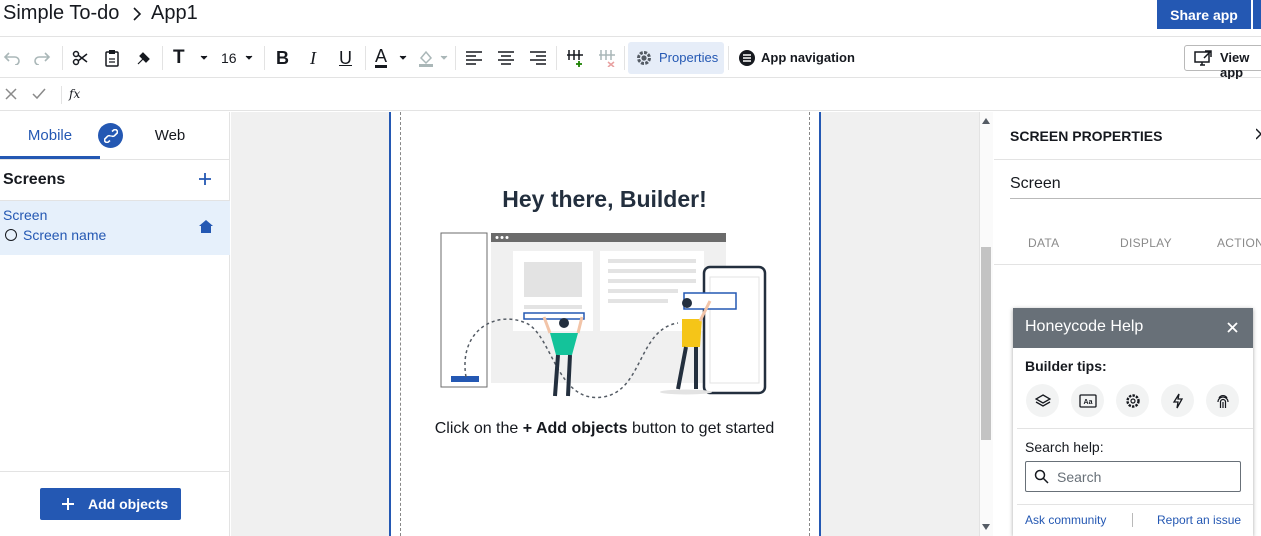  What do you see at coordinates (179, 58) in the screenshot?
I see `font-style-button: T` at bounding box center [179, 58].